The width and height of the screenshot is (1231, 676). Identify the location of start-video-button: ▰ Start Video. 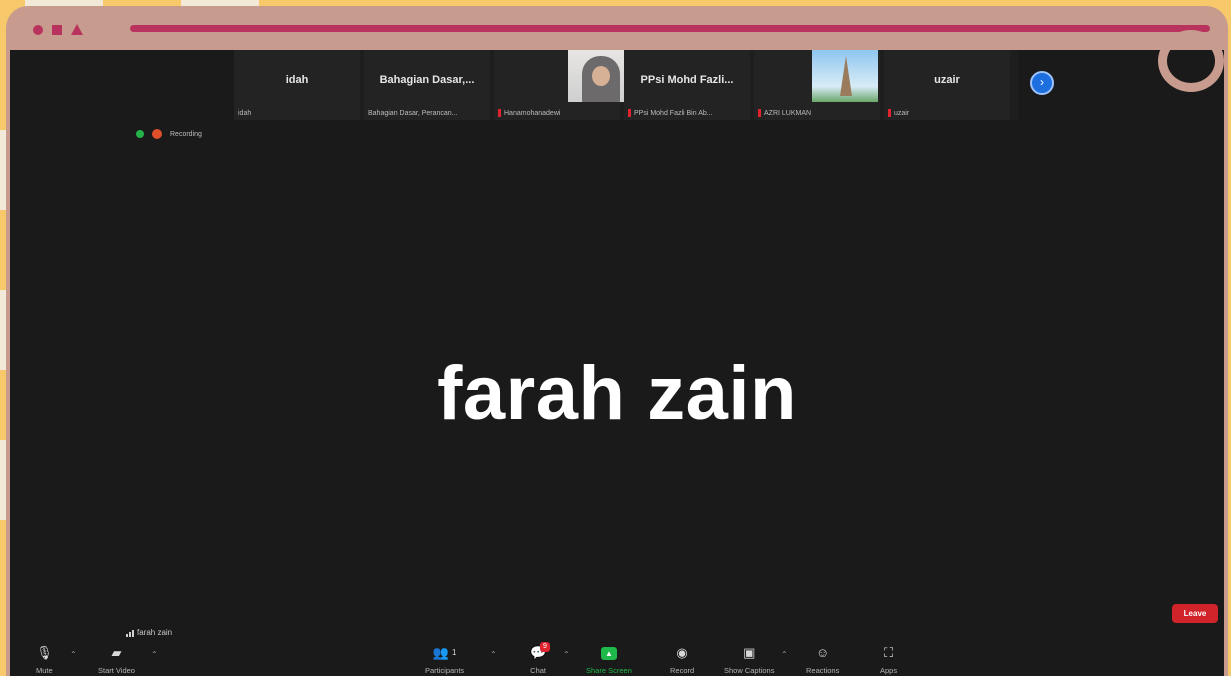
(116, 660).